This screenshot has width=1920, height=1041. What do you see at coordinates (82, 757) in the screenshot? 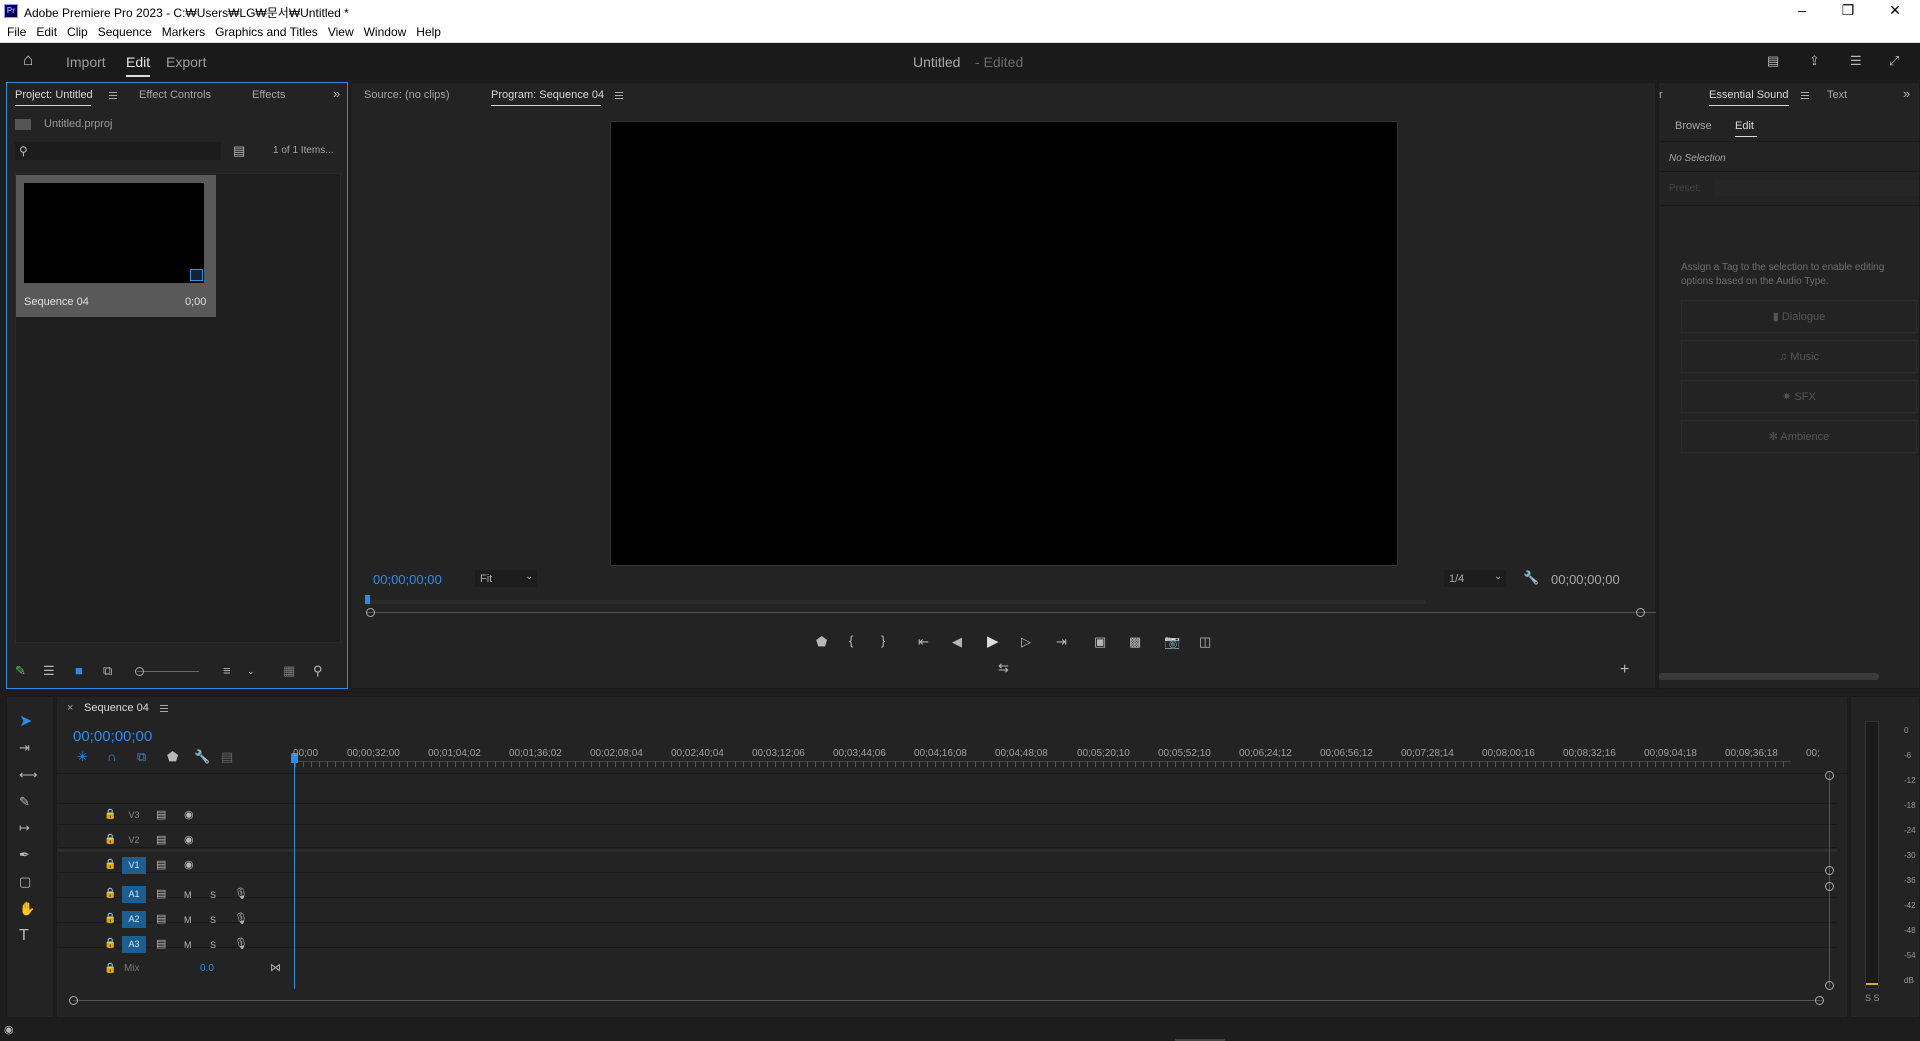
I see `nest-toggle-icon: ✳` at bounding box center [82, 757].